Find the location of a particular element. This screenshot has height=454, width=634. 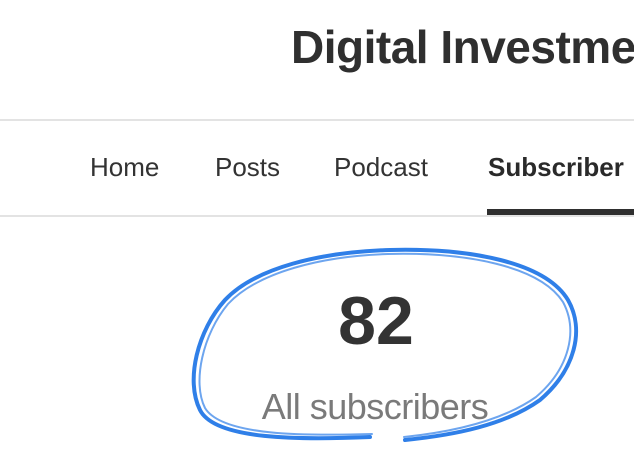

subscriber-count-label: All subscribers is located at coordinates (375, 406).